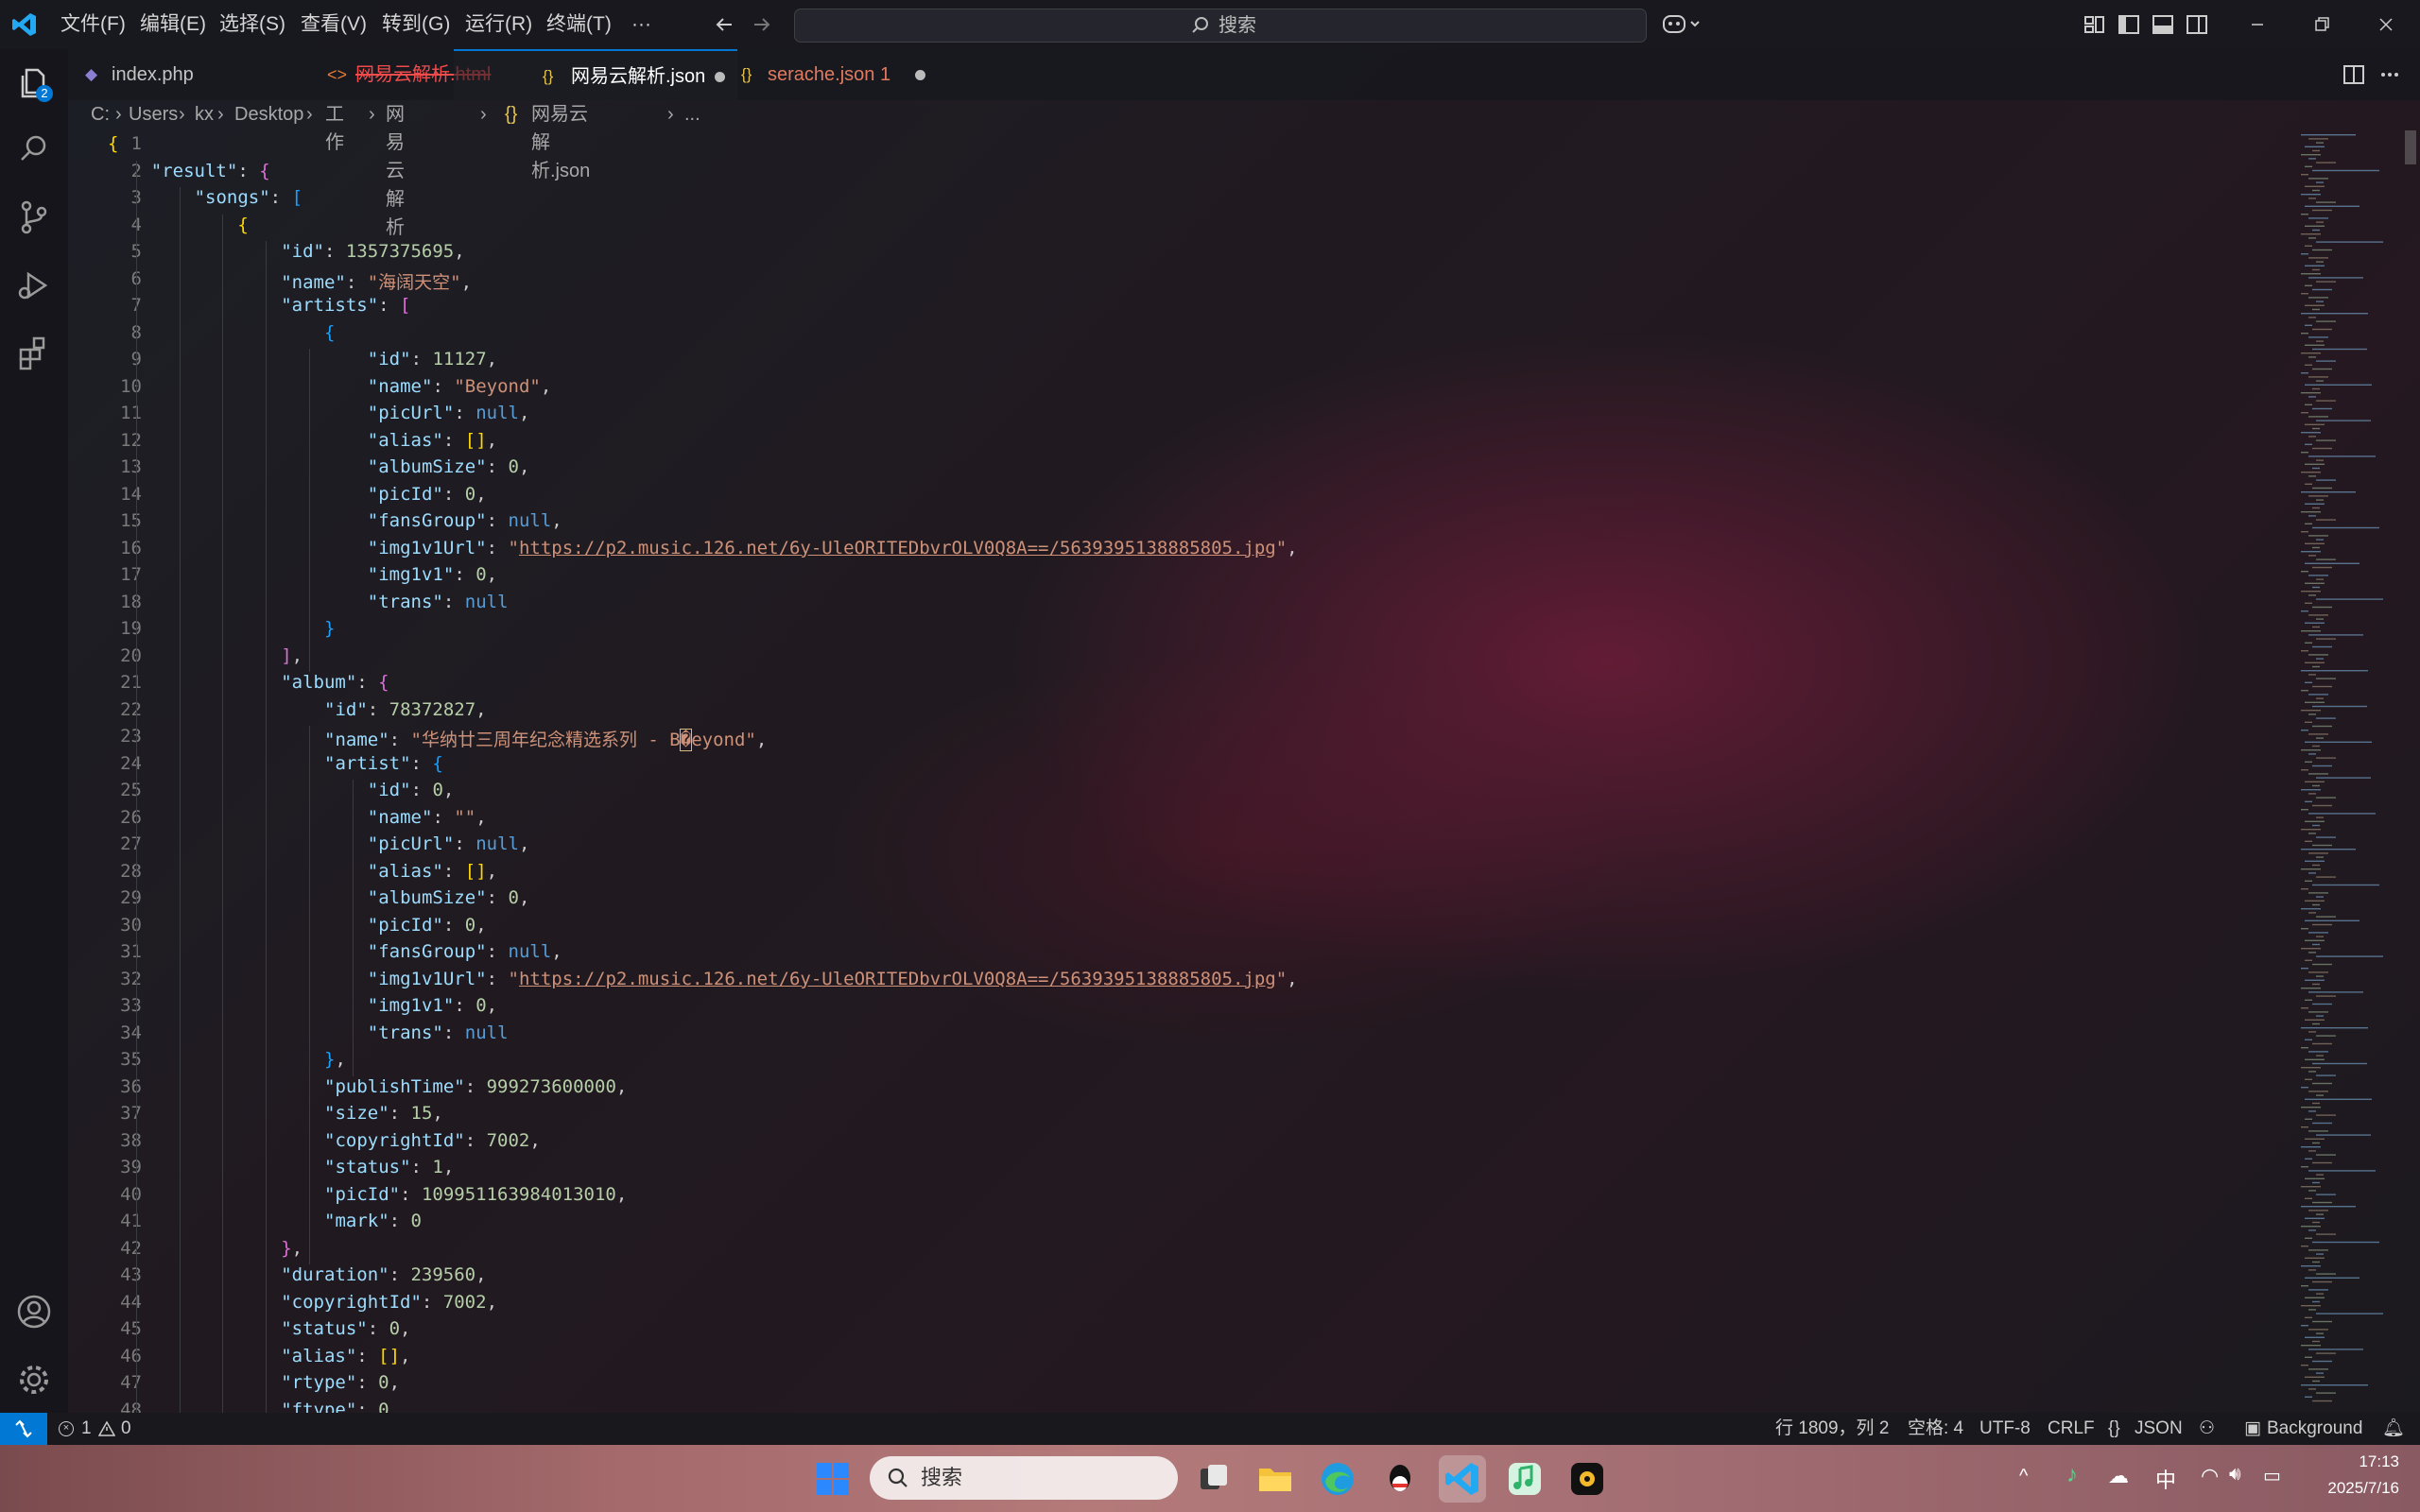 This screenshot has width=2420, height=1512. Describe the element at coordinates (1682, 24) in the screenshot. I see `copilot-icon` at that location.